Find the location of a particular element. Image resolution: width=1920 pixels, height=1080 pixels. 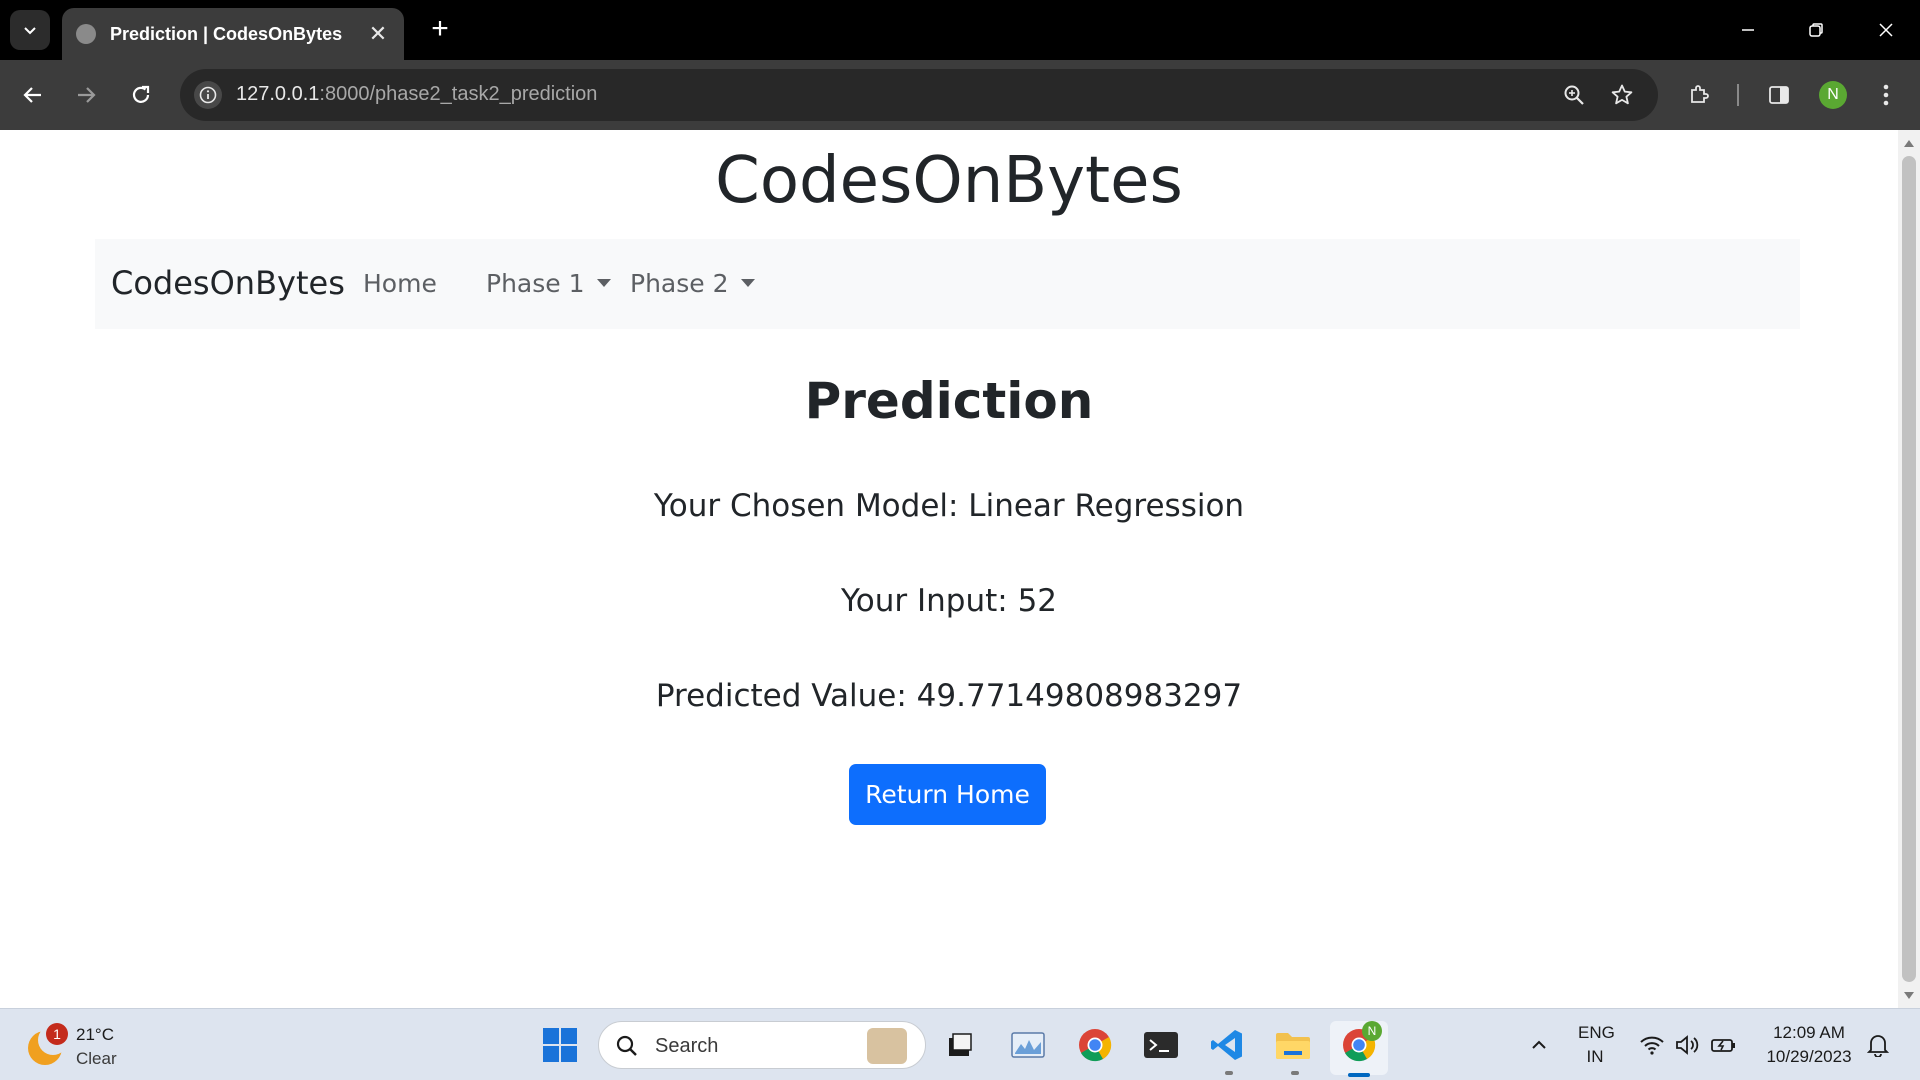

nav-dropdown-phase2: Phase 2 is located at coordinates (692, 283).